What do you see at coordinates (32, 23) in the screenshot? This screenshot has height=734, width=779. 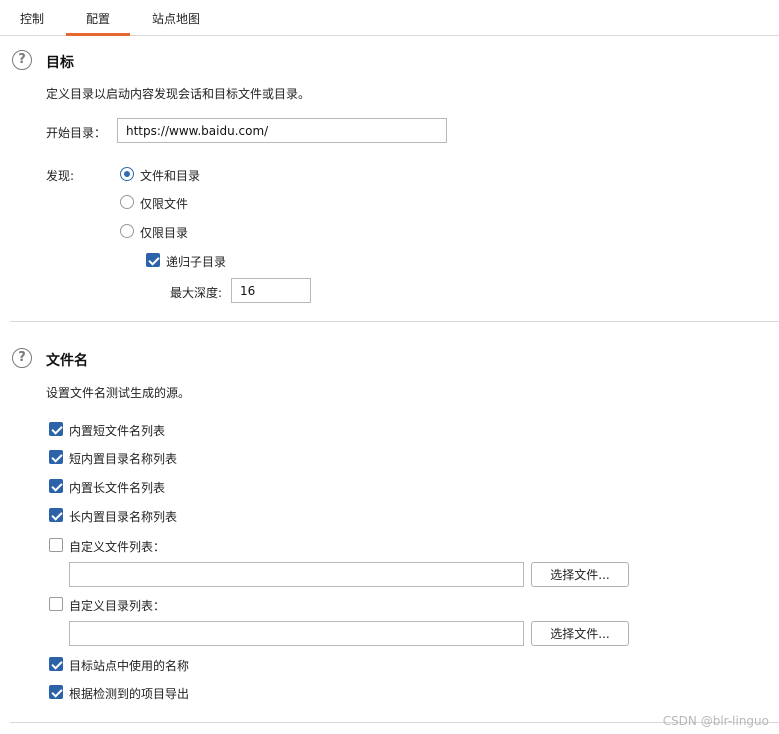 I see `tab-control: 控制` at bounding box center [32, 23].